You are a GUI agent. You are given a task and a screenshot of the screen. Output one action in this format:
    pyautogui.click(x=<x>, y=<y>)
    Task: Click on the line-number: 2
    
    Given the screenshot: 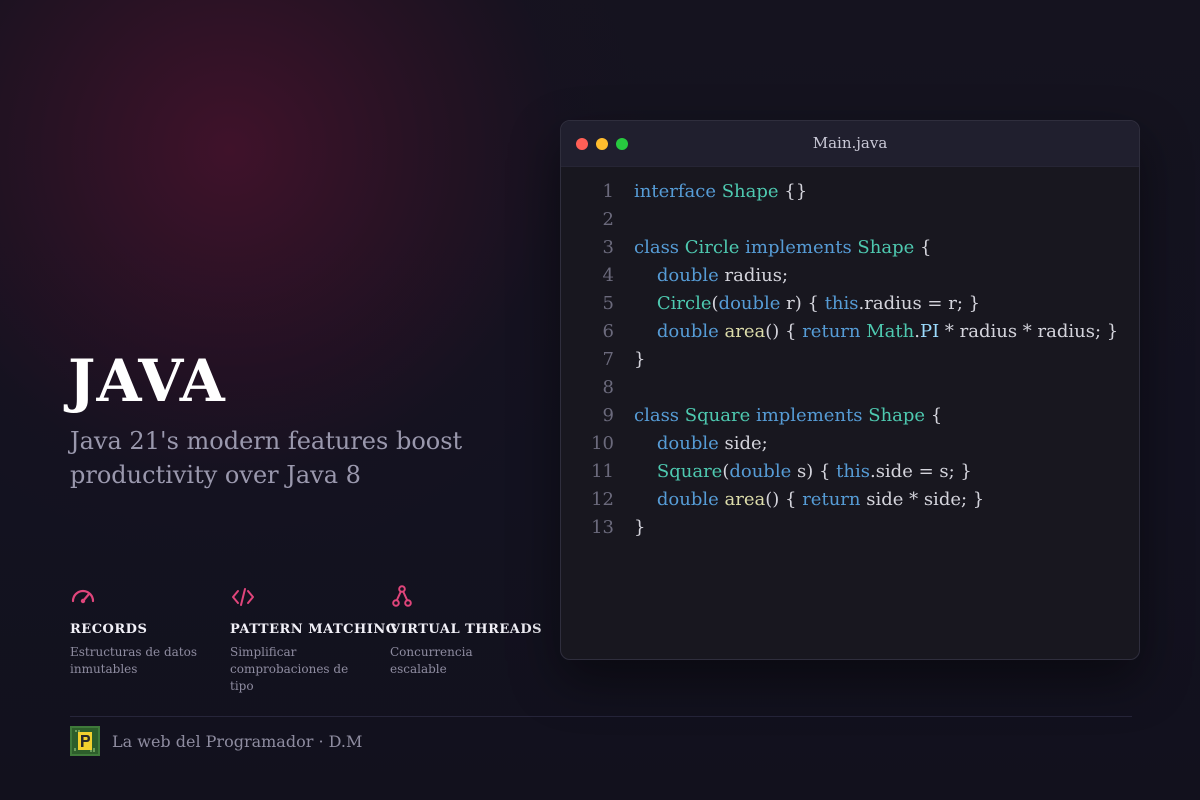 What is the action you would take?
    pyautogui.click(x=608, y=219)
    